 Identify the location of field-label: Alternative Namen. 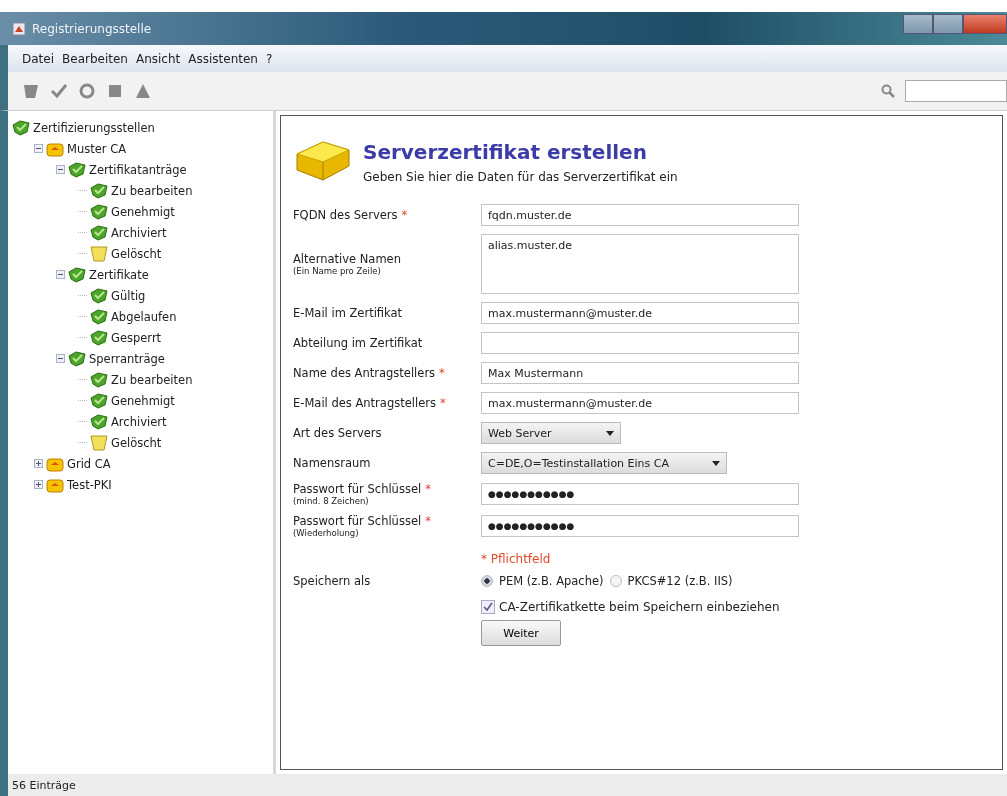
(347, 259).